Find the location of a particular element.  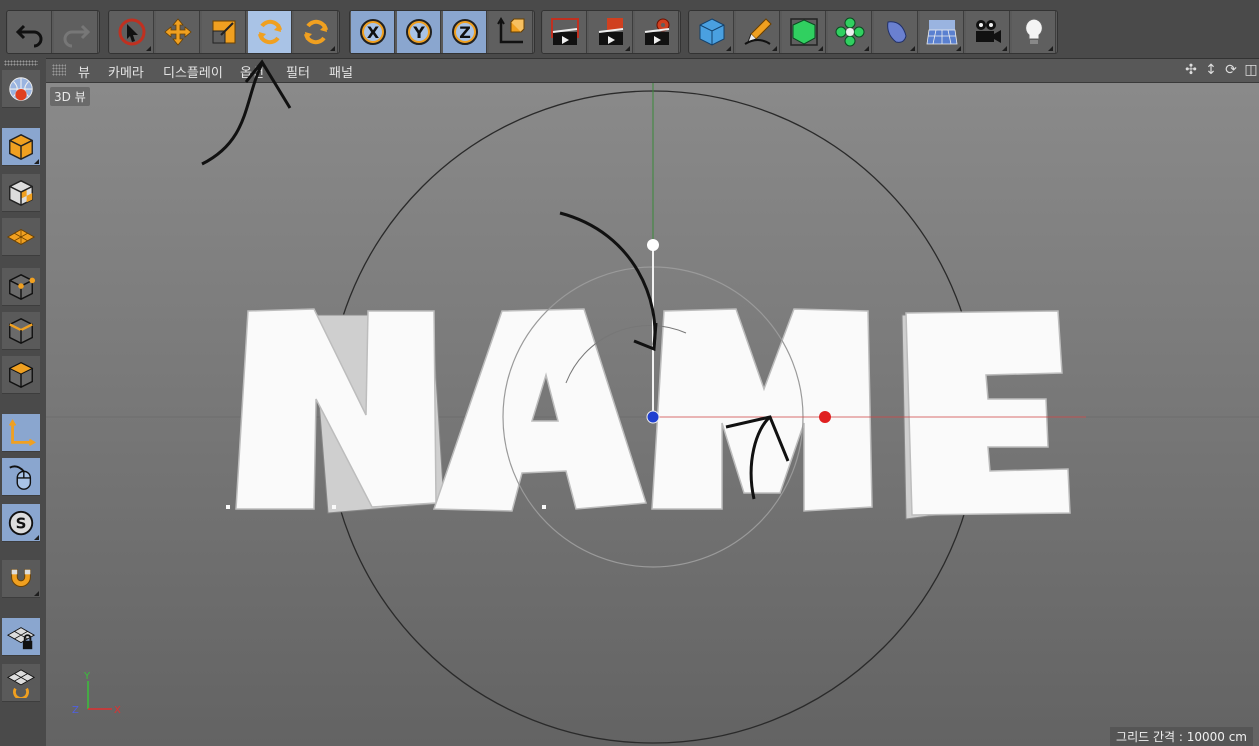

workplane-lock-icon is located at coordinates (21, 637).